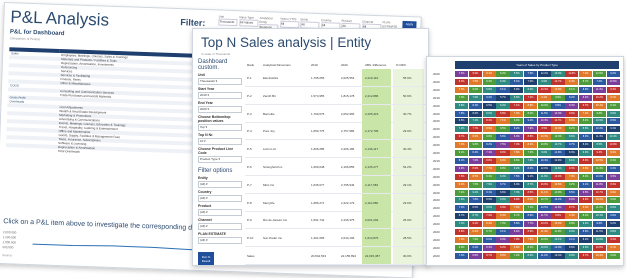  Describe the element at coordinates (517, 89) in the screenshot. I see `heatmap-cell: 5.9%` at that location.